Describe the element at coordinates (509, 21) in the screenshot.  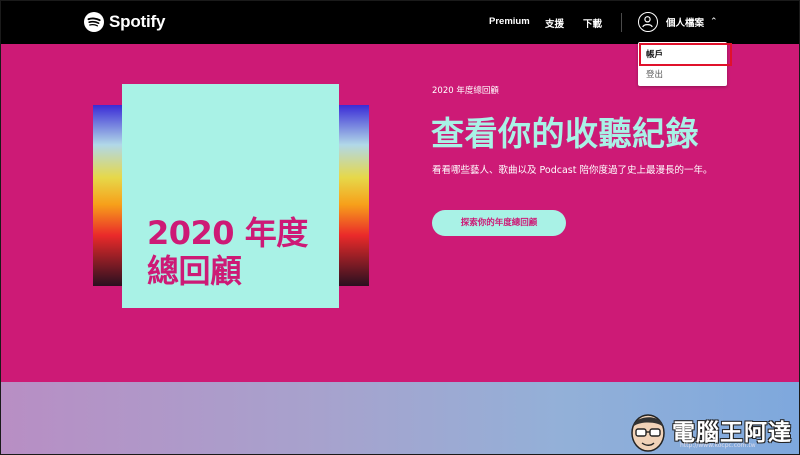
I see `nav-premium-link: Premium` at that location.